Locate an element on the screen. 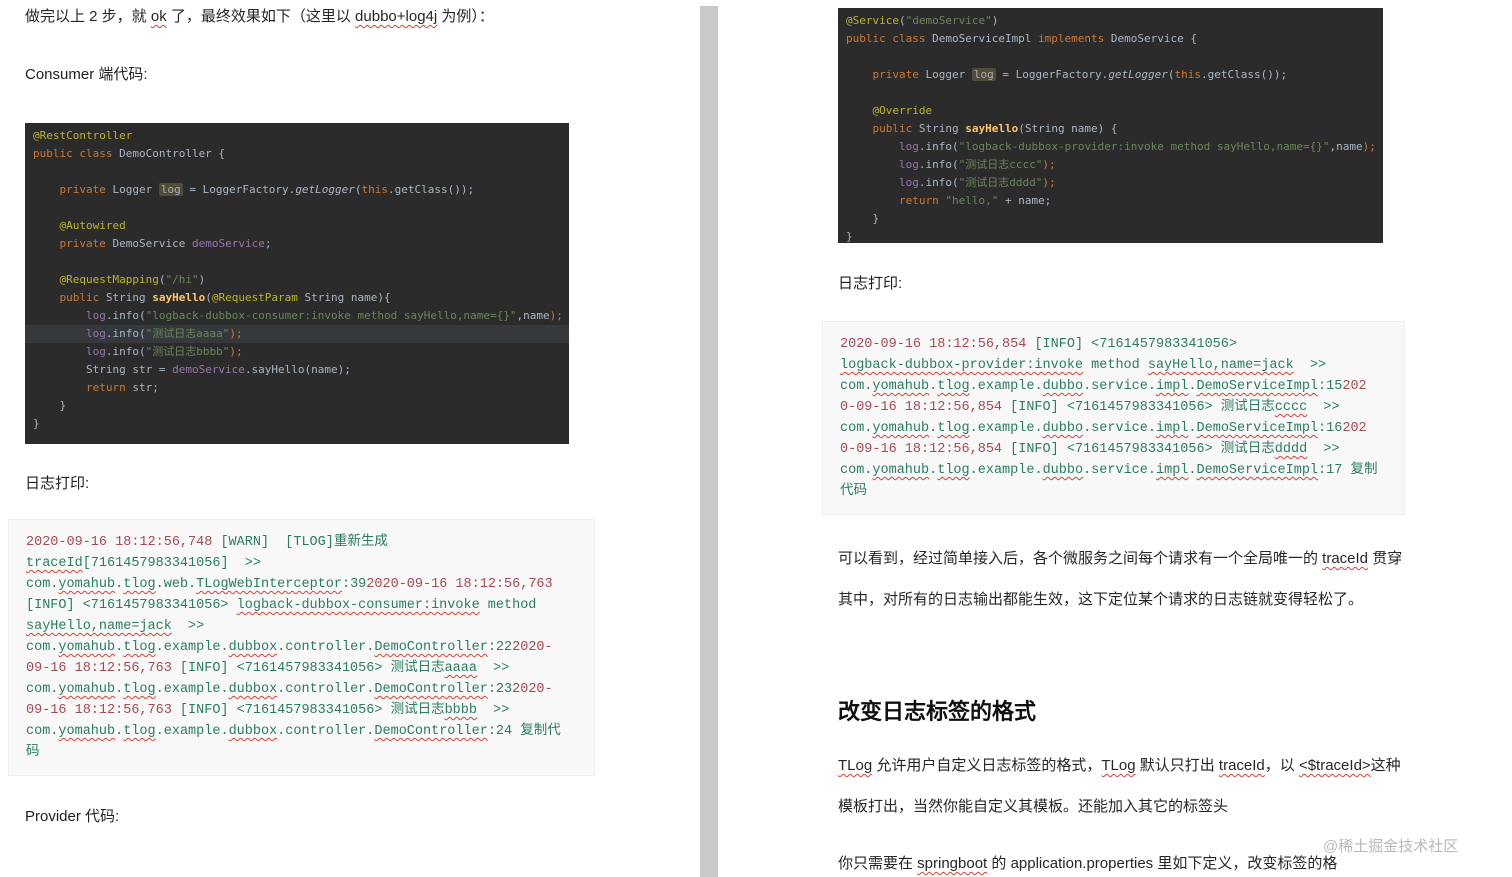 This screenshot has width=1512, height=877. text-segment: 可以看到，经过简单接入后，各个微服务之间每个请求有一个全局唯一的 is located at coordinates (1080, 558).